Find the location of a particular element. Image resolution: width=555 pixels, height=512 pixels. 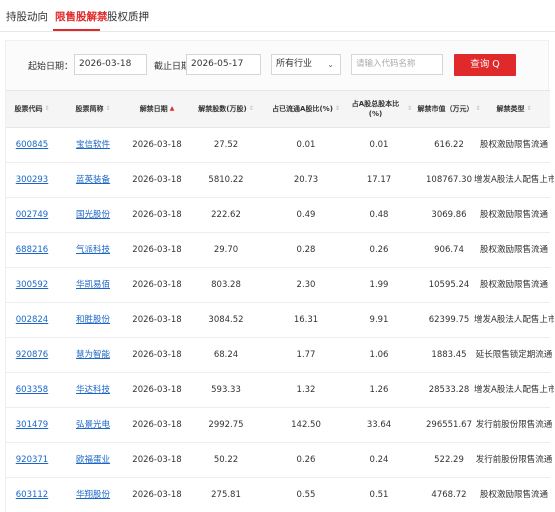

float-ratio: 0.28 is located at coordinates (306, 250).